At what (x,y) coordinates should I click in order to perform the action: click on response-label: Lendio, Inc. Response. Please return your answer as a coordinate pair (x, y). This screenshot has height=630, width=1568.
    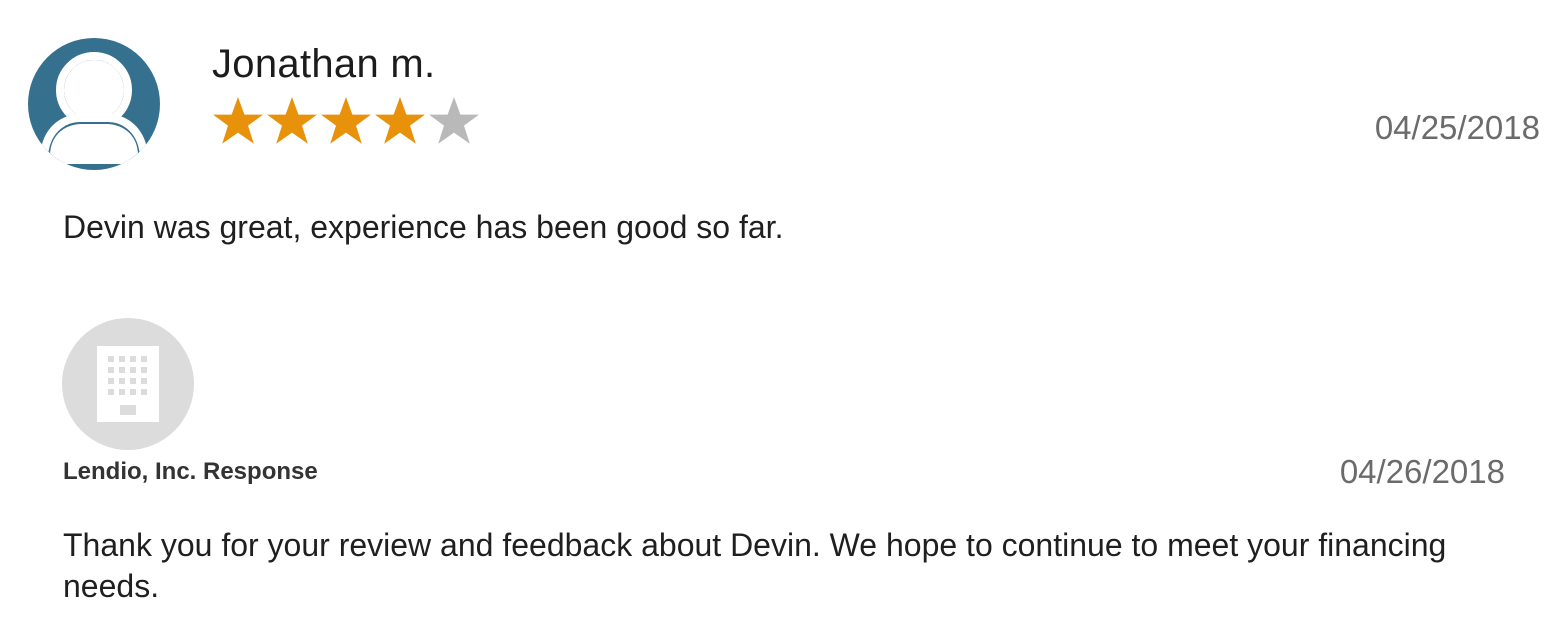
    Looking at the image, I should click on (190, 471).